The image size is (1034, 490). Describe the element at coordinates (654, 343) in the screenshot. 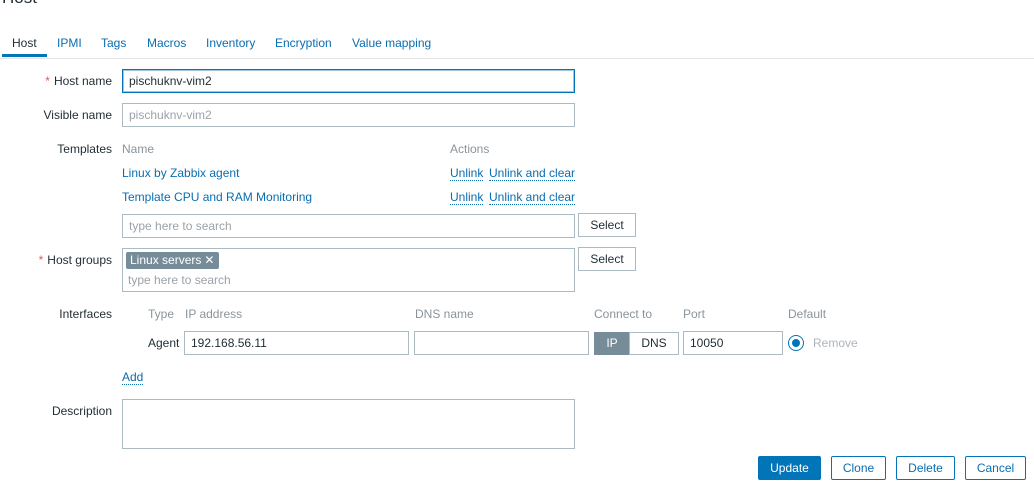

I see `connect-dns-button: DNS` at that location.